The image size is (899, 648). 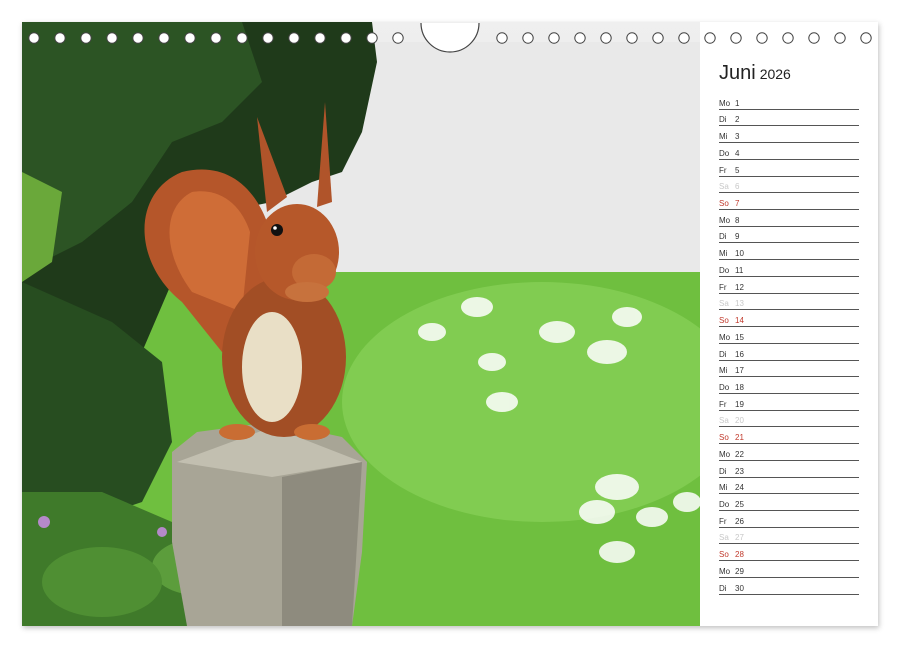 I want to click on day-number: 12, so click(x=739, y=287).